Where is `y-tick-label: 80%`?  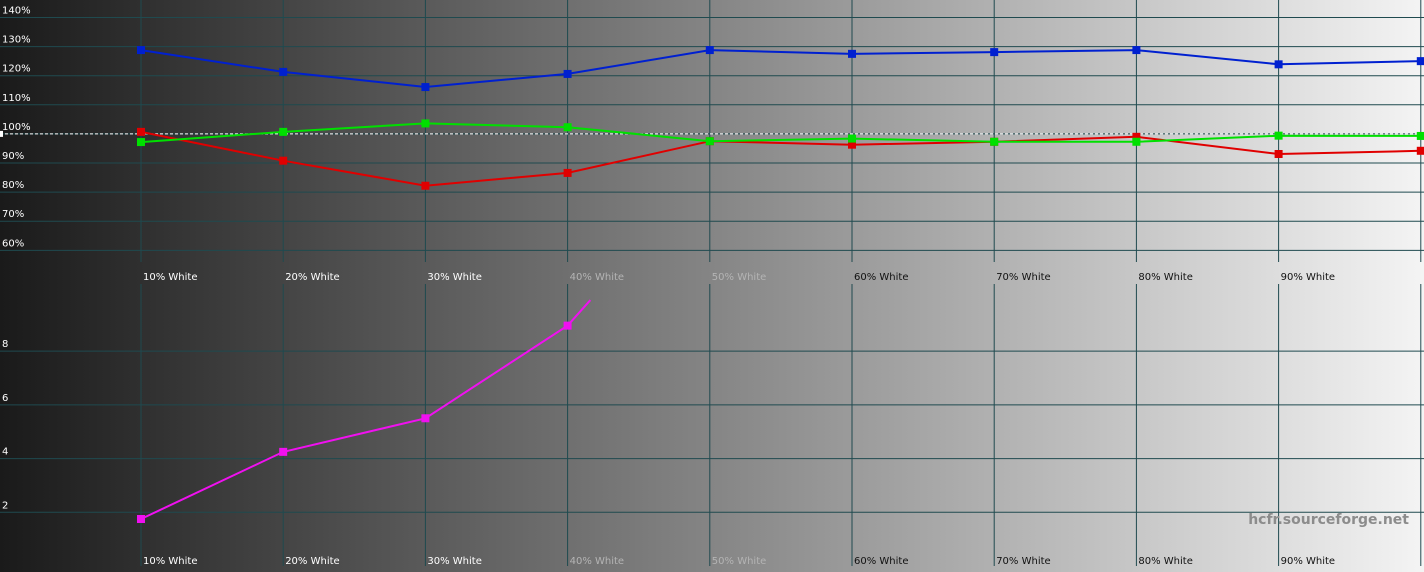
y-tick-label: 80% is located at coordinates (13, 185).